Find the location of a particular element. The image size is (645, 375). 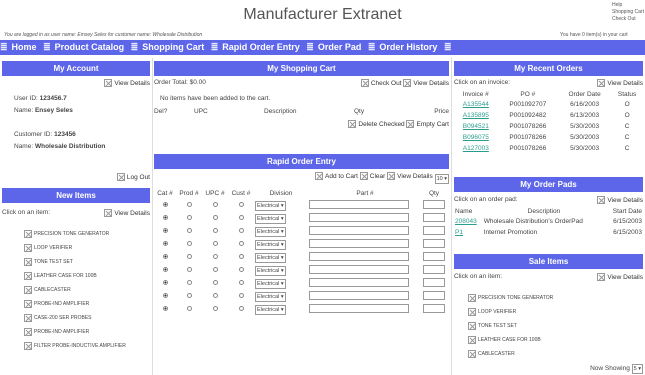

add-to-cart-button: Add to Cart is located at coordinates (336, 176).